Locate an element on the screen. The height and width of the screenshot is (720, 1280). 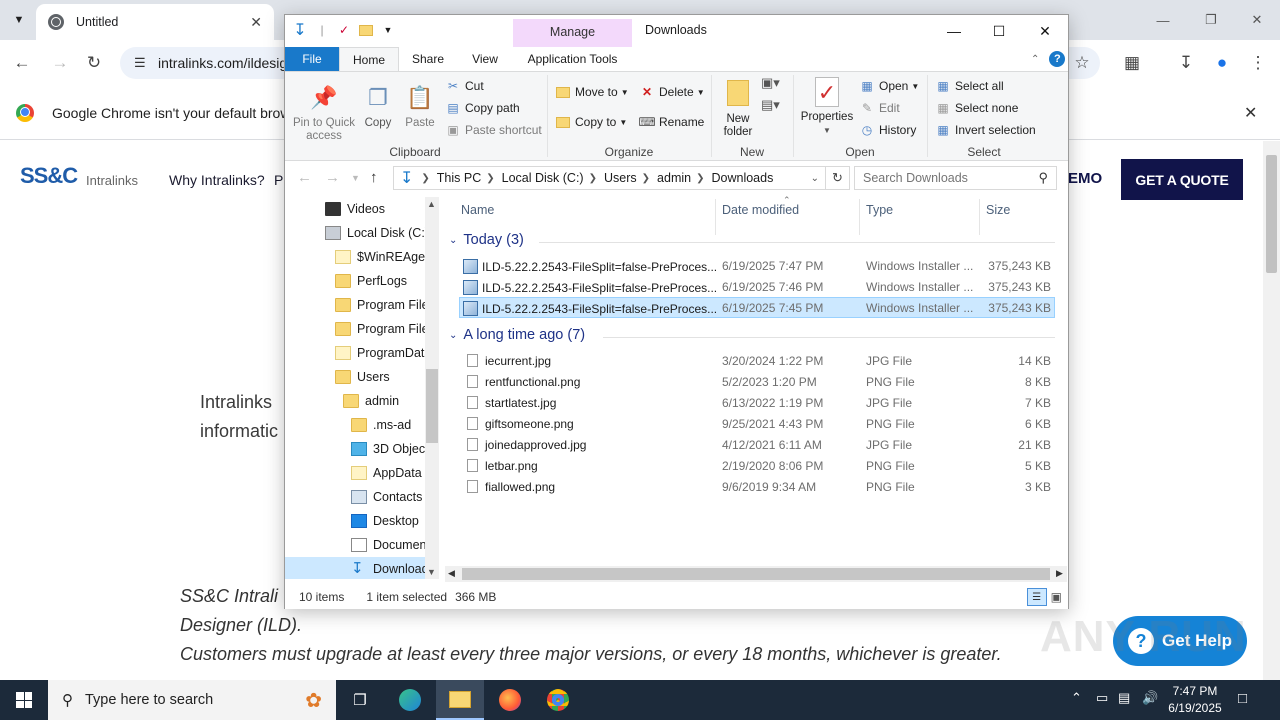
new-item-button: ▣▾ is located at coordinates (770, 85).